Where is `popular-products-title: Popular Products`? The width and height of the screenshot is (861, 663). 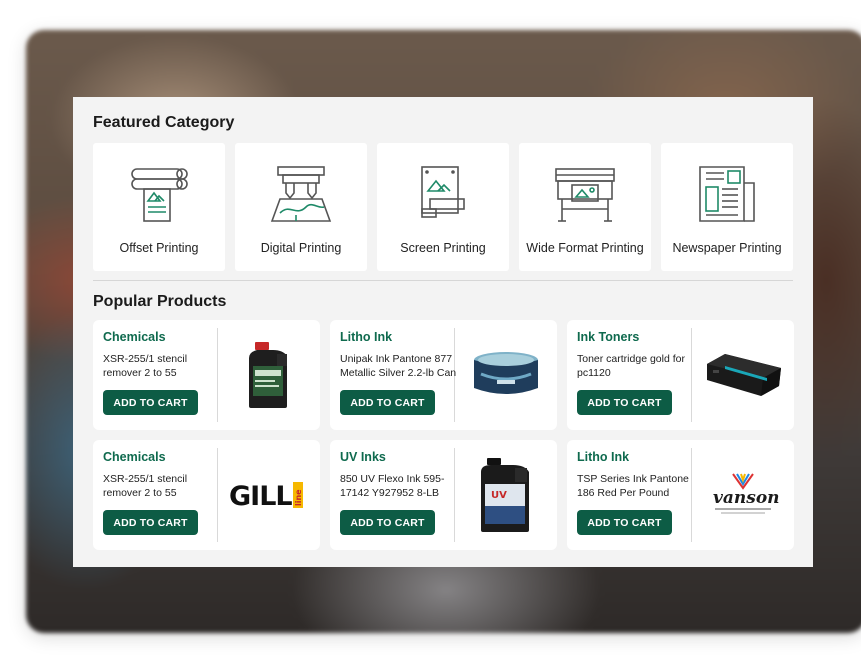 popular-products-title: Popular Products is located at coordinates (160, 301).